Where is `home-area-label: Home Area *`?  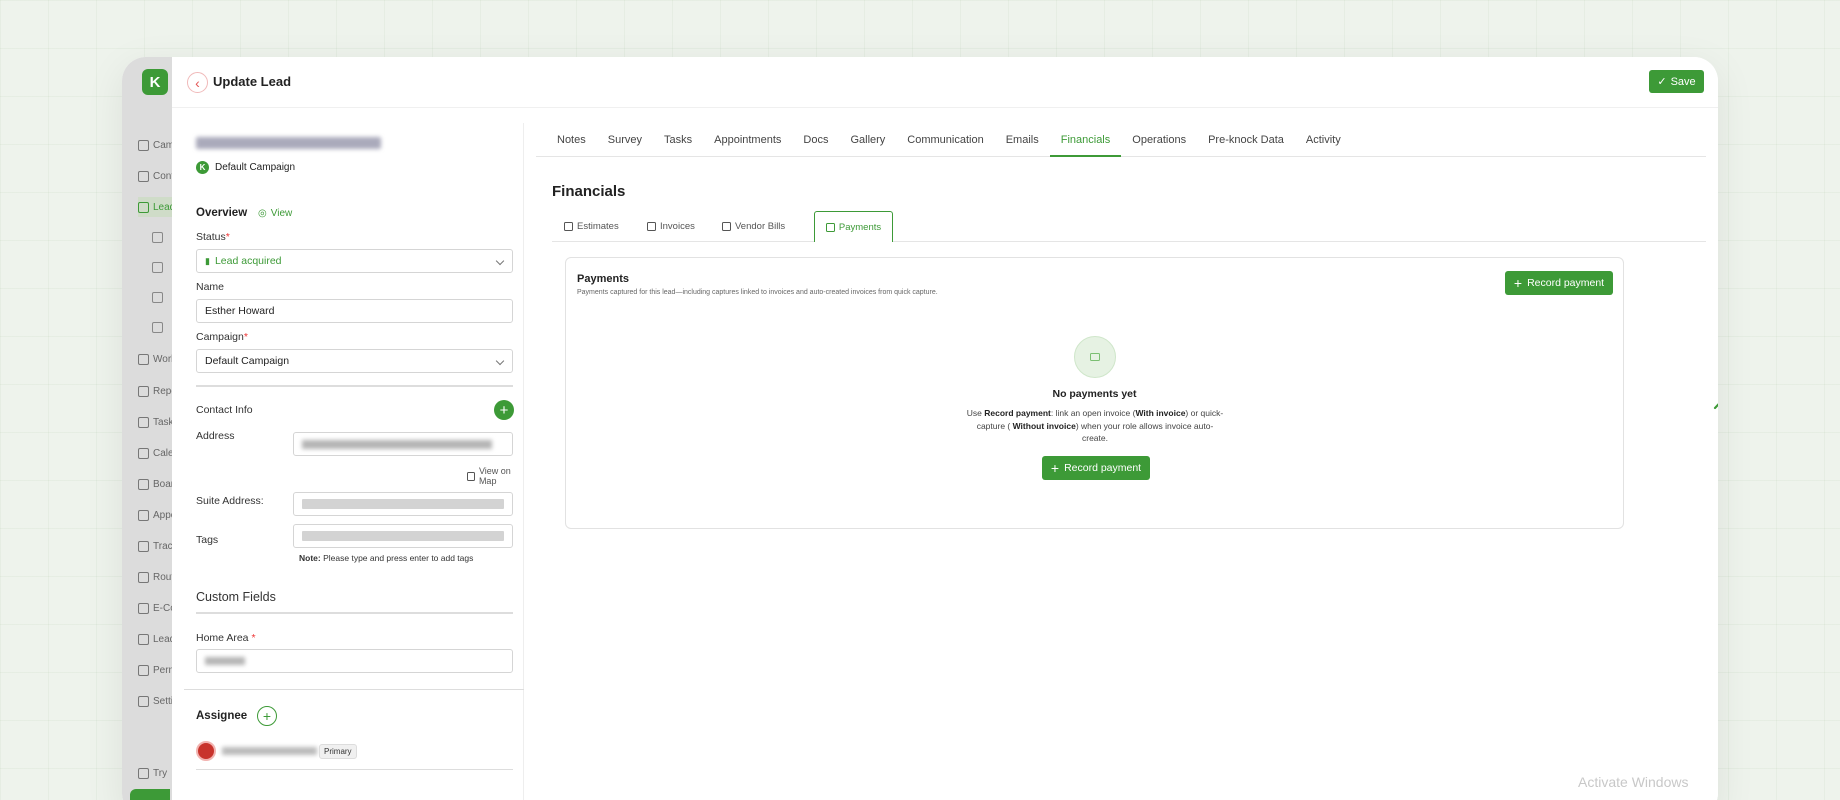
home-area-label: Home Area * is located at coordinates (226, 638).